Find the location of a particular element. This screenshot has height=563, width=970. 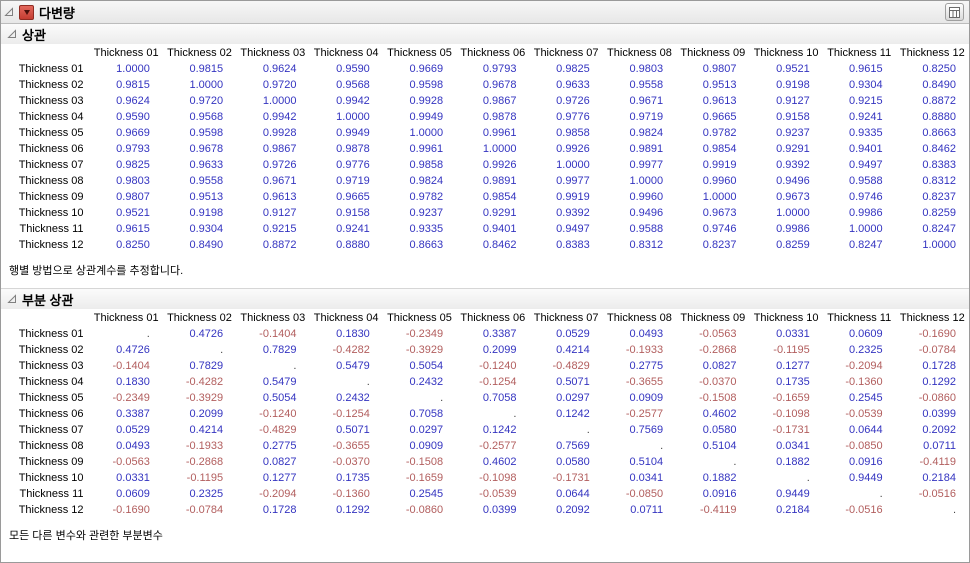

cell-value: -0.1195 is located at coordinates (205, 478).